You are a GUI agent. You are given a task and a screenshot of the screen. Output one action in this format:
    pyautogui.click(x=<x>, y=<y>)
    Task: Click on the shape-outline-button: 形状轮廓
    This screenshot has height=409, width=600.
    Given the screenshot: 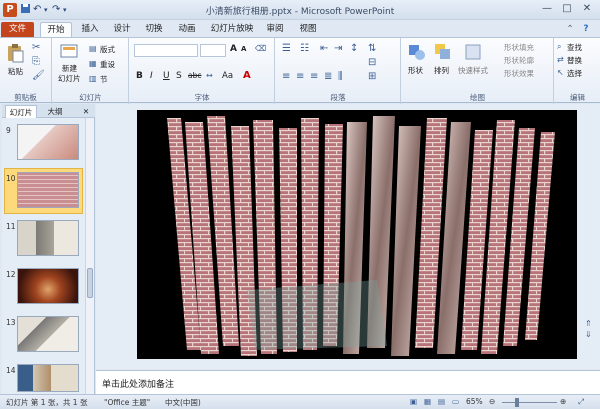 What is the action you would take?
    pyautogui.click(x=519, y=60)
    